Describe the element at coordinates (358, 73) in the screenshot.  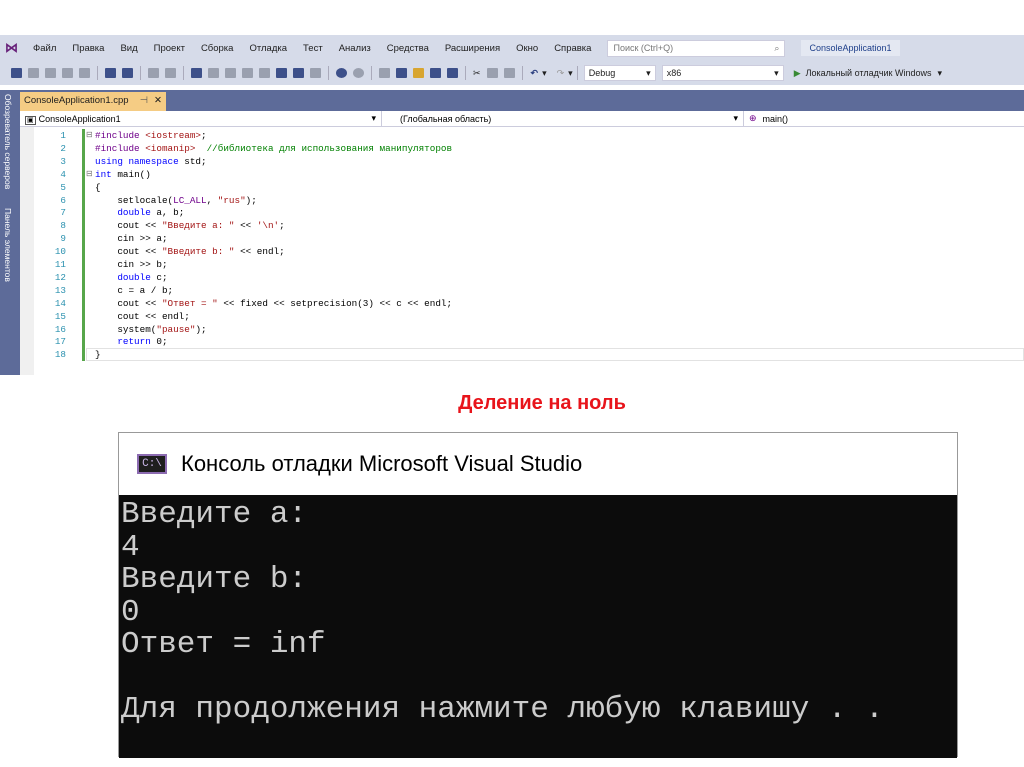
I see `forward-icon` at that location.